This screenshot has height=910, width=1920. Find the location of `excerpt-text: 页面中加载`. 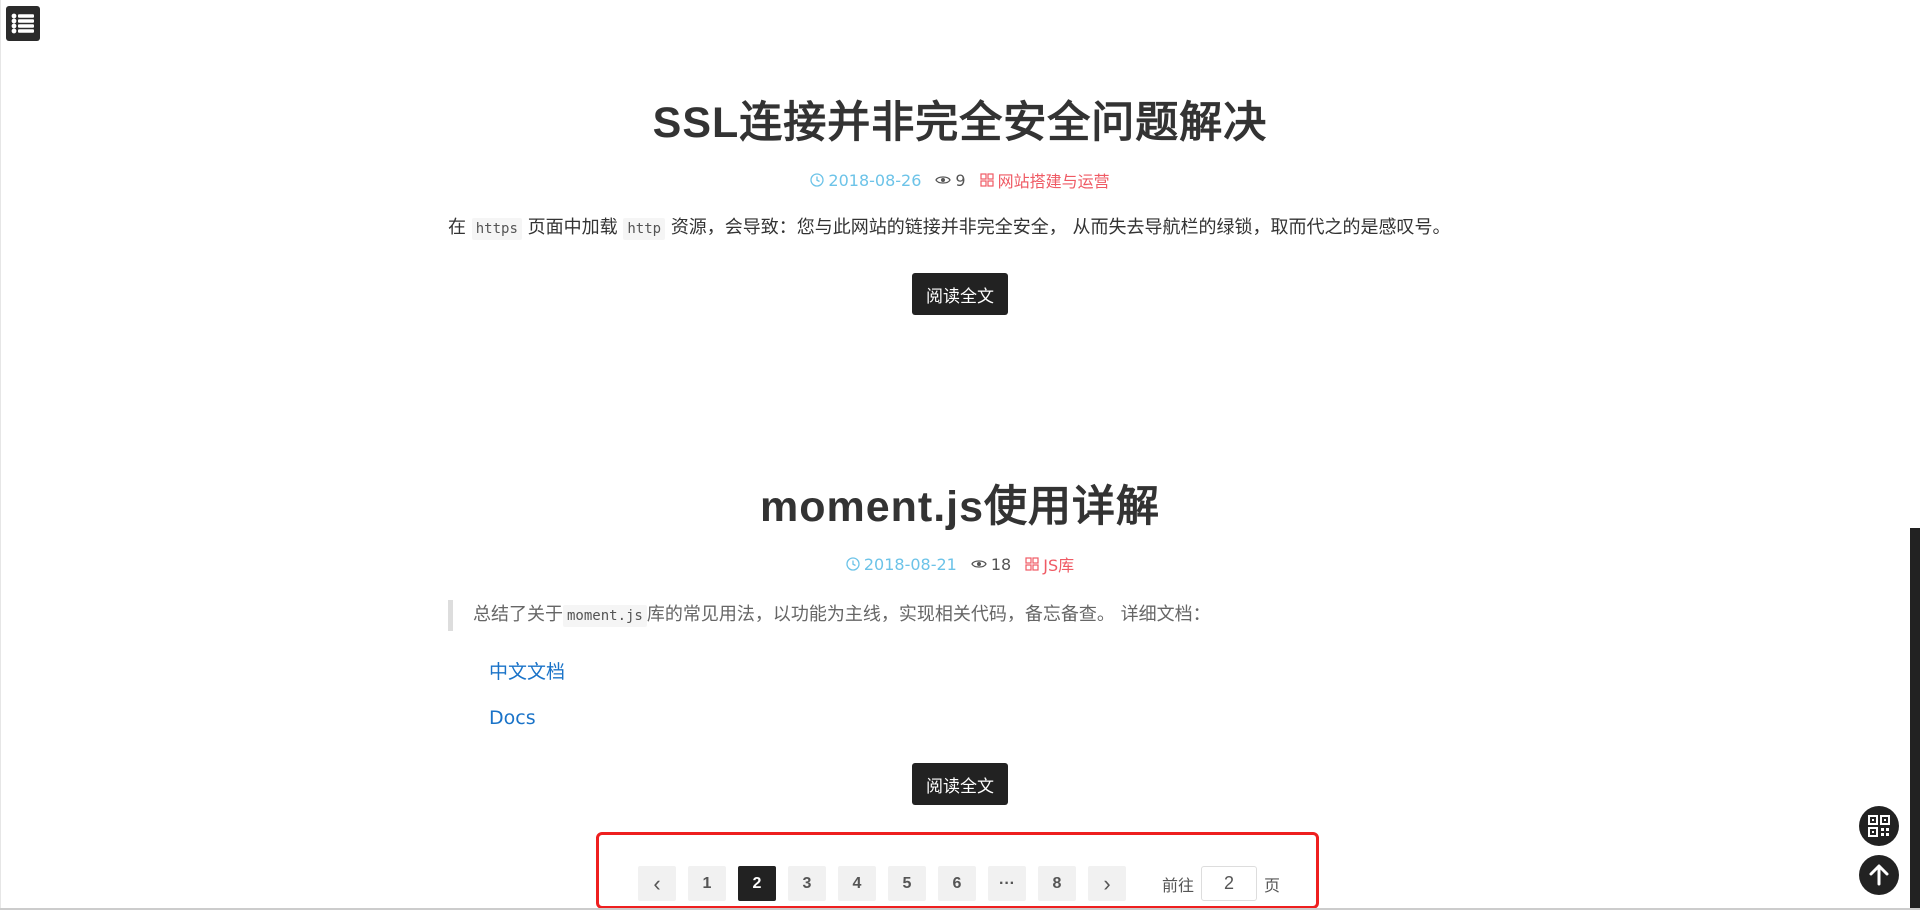

excerpt-text: 页面中加载 is located at coordinates (572, 227).